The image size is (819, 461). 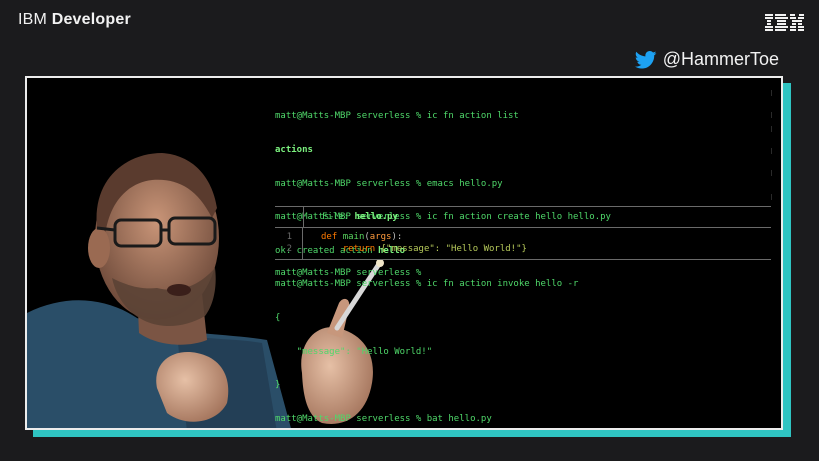 I want to click on brand-developer: Developer, so click(x=91, y=19).